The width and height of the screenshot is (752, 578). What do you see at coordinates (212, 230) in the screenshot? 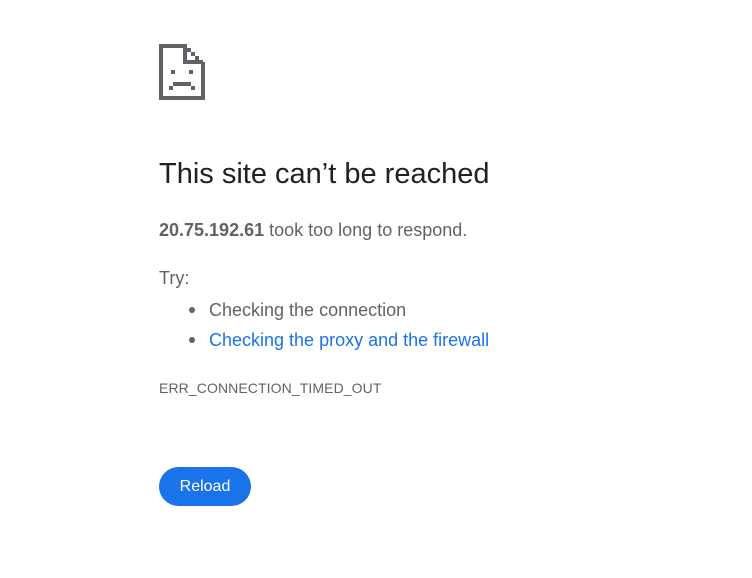
I see `host-name: 20.75.192.61` at bounding box center [212, 230].